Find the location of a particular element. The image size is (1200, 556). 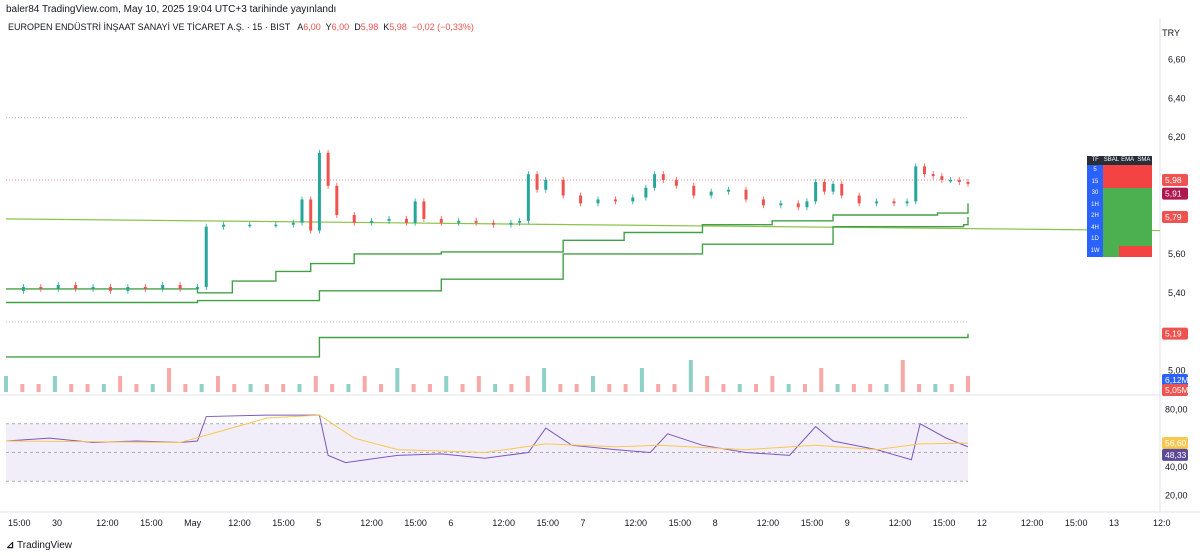

trailing-stop-long is located at coordinates (487, 345).